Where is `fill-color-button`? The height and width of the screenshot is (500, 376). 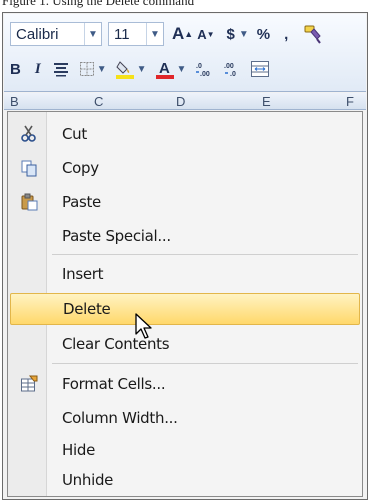 fill-color-button is located at coordinates (125, 69).